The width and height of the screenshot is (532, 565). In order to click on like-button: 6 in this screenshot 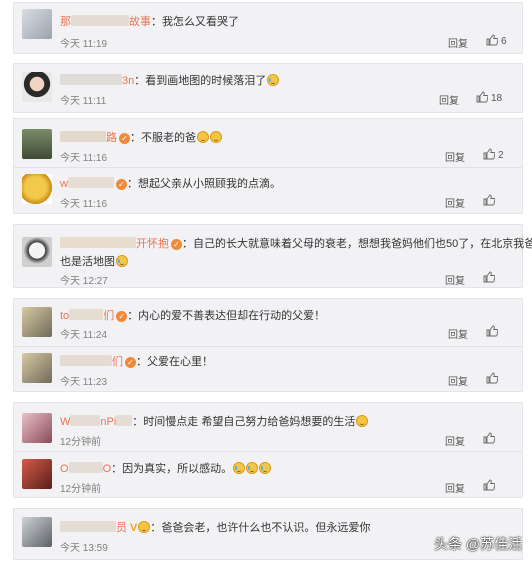, I will do `click(496, 40)`.